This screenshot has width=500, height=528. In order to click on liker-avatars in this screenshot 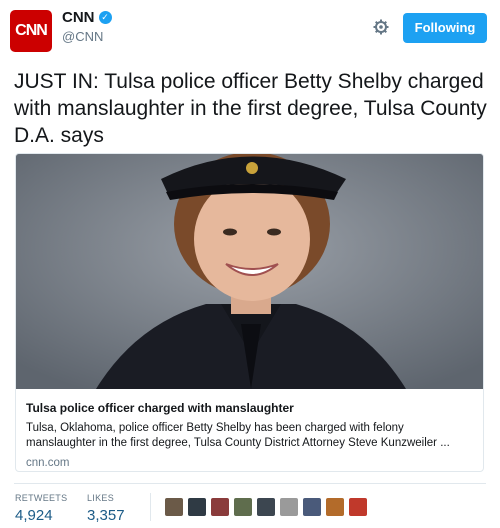, I will do `click(268, 507)`.